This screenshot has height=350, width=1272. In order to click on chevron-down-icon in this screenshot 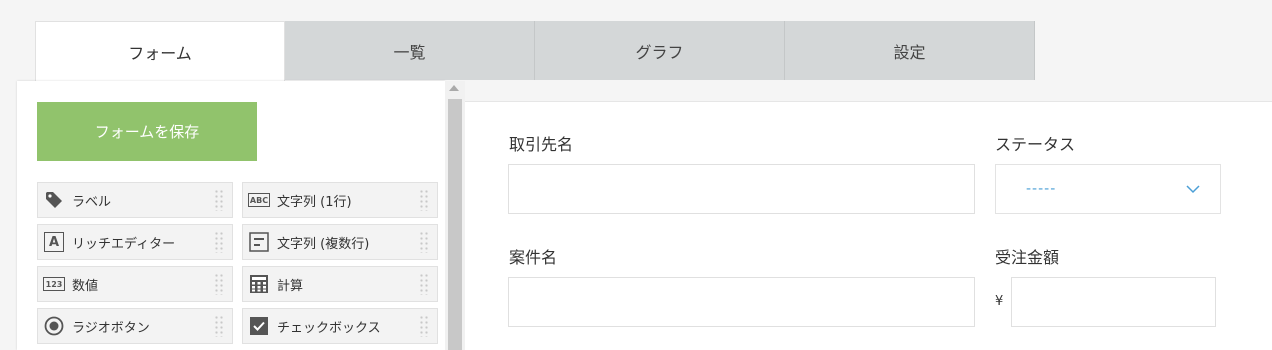, I will do `click(1193, 189)`.